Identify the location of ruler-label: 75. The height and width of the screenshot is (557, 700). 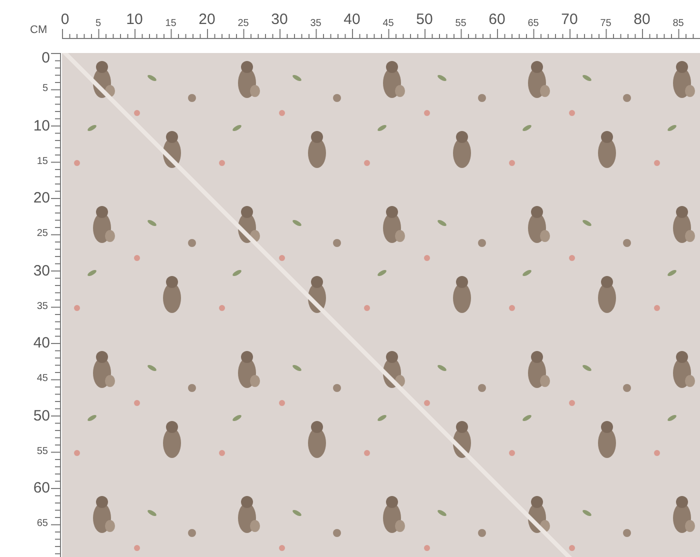
(606, 24).